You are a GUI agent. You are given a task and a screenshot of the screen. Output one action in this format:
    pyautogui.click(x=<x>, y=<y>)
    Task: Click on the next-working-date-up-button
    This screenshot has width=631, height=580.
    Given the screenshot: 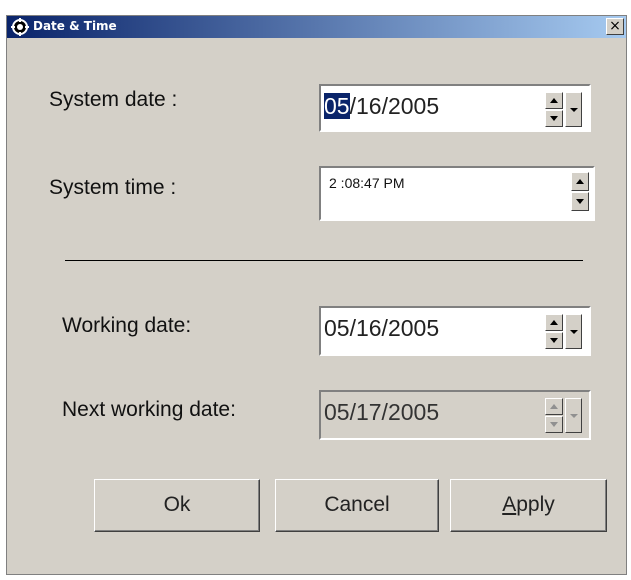 What is the action you would take?
    pyautogui.click(x=554, y=406)
    